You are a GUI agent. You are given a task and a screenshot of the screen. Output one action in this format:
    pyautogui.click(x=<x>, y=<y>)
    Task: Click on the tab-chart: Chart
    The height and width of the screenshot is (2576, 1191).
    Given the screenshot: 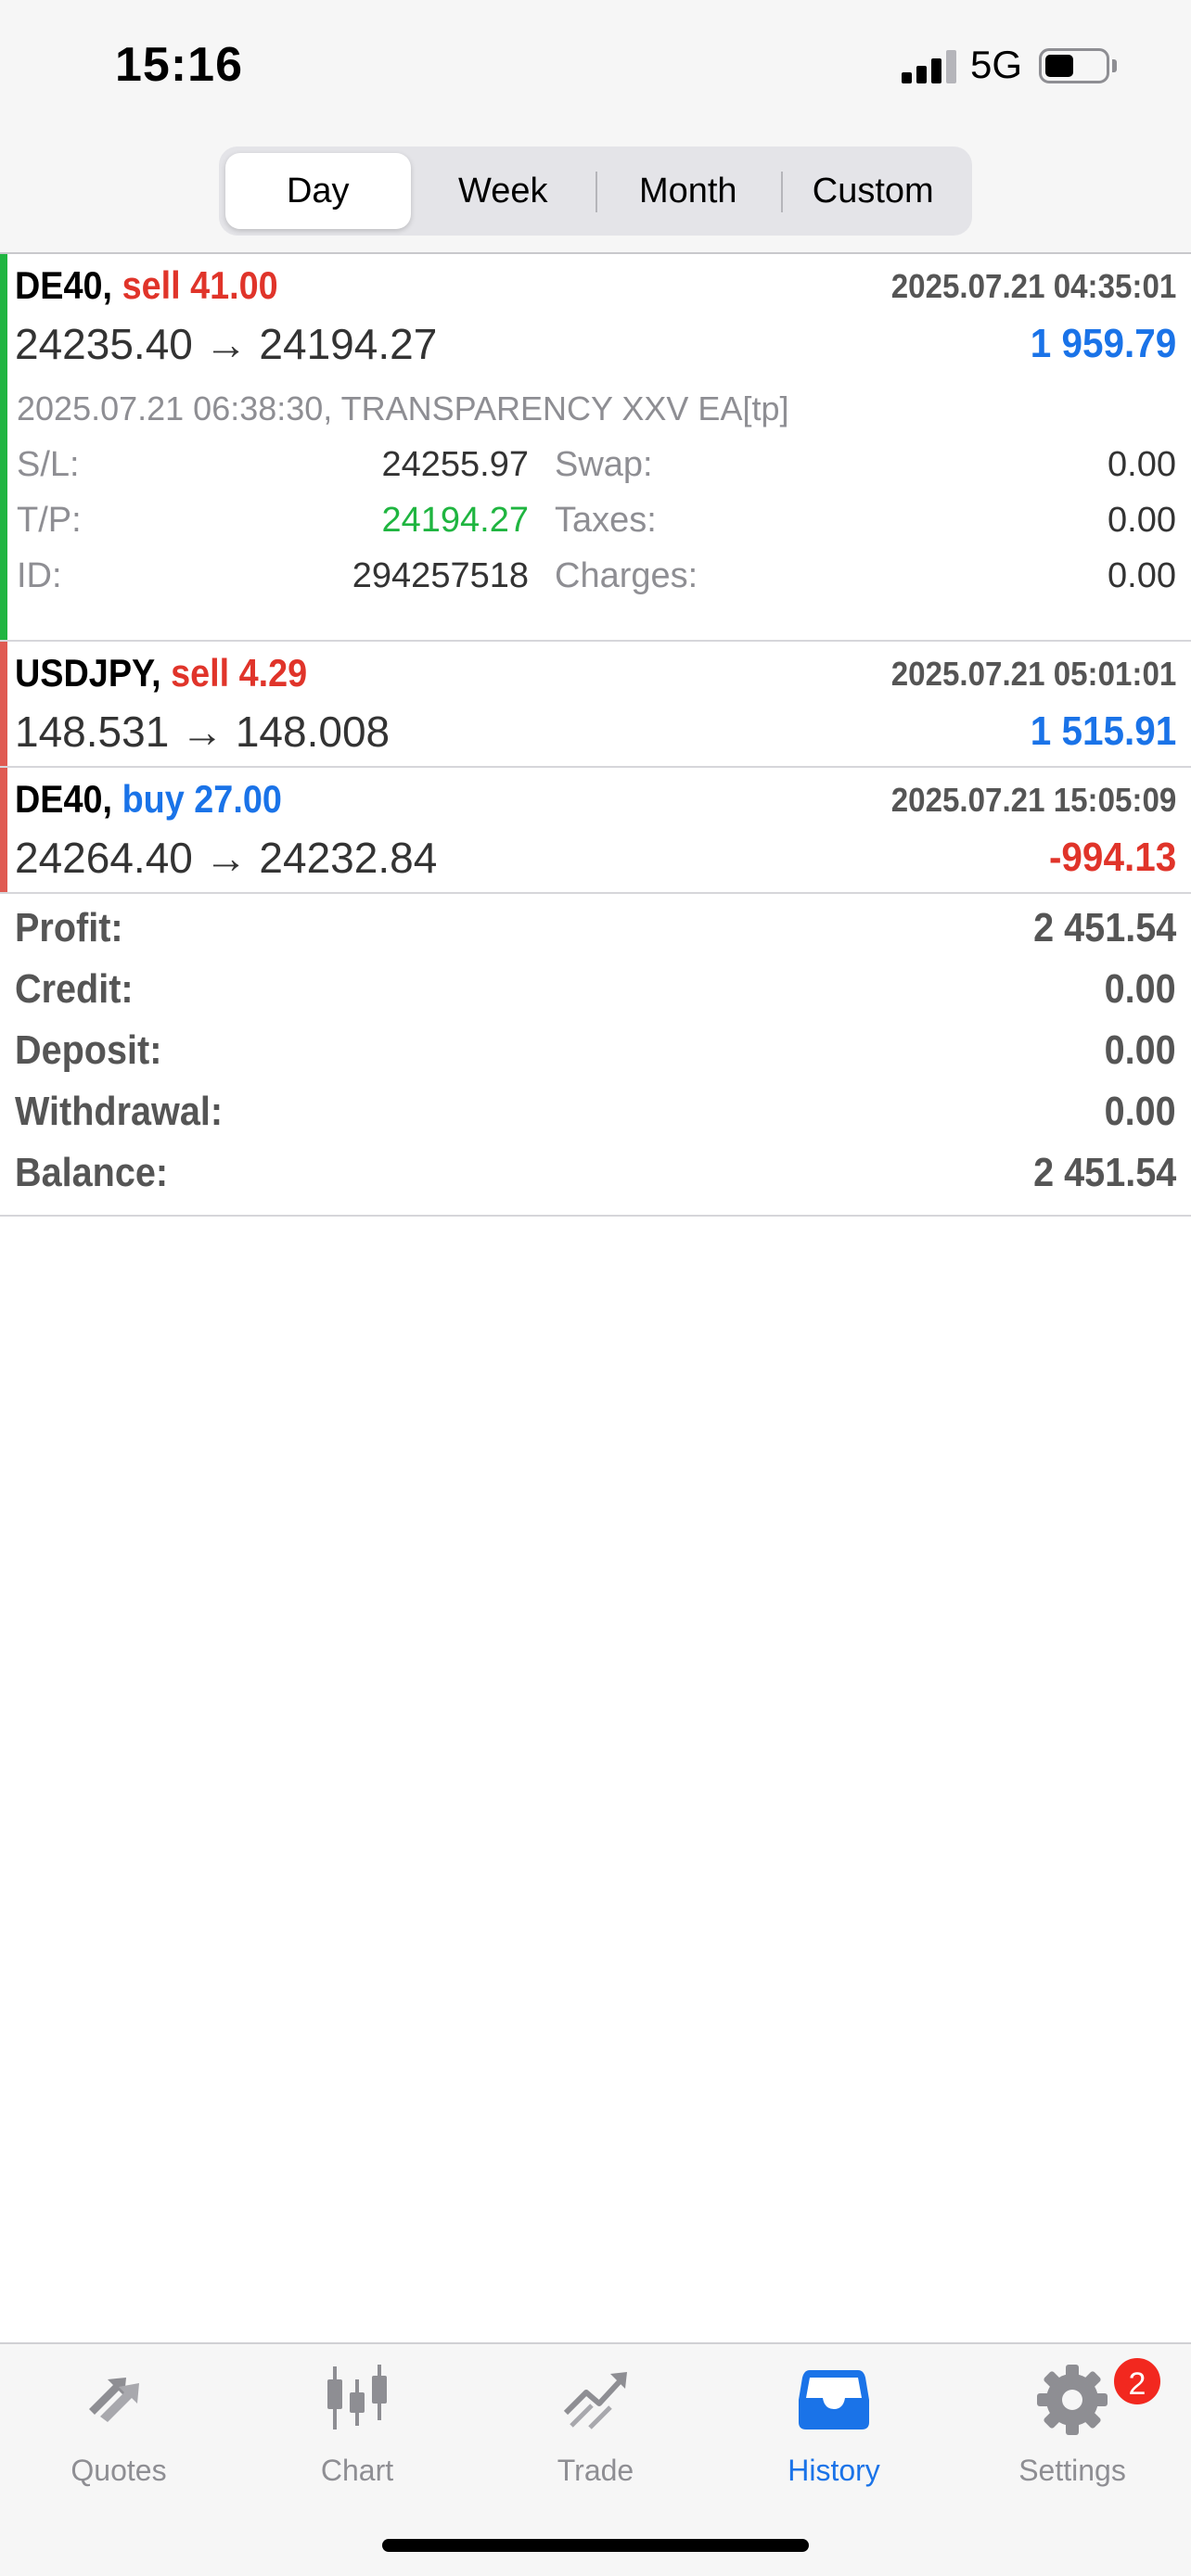 What is the action you would take?
    pyautogui.click(x=357, y=2419)
    